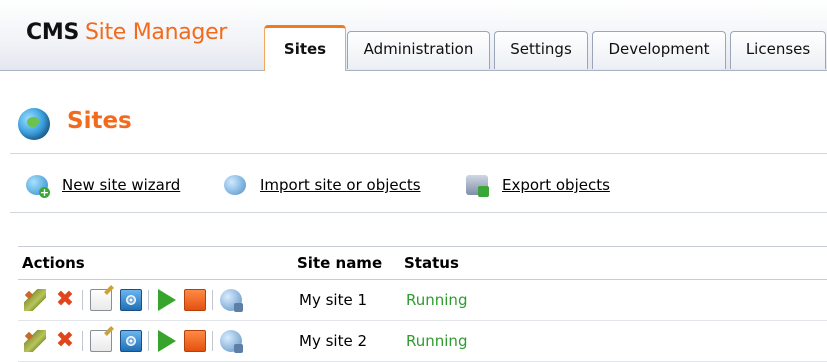 The image size is (827, 362). What do you see at coordinates (556, 185) in the screenshot?
I see `export-objects-label: Export objects` at bounding box center [556, 185].